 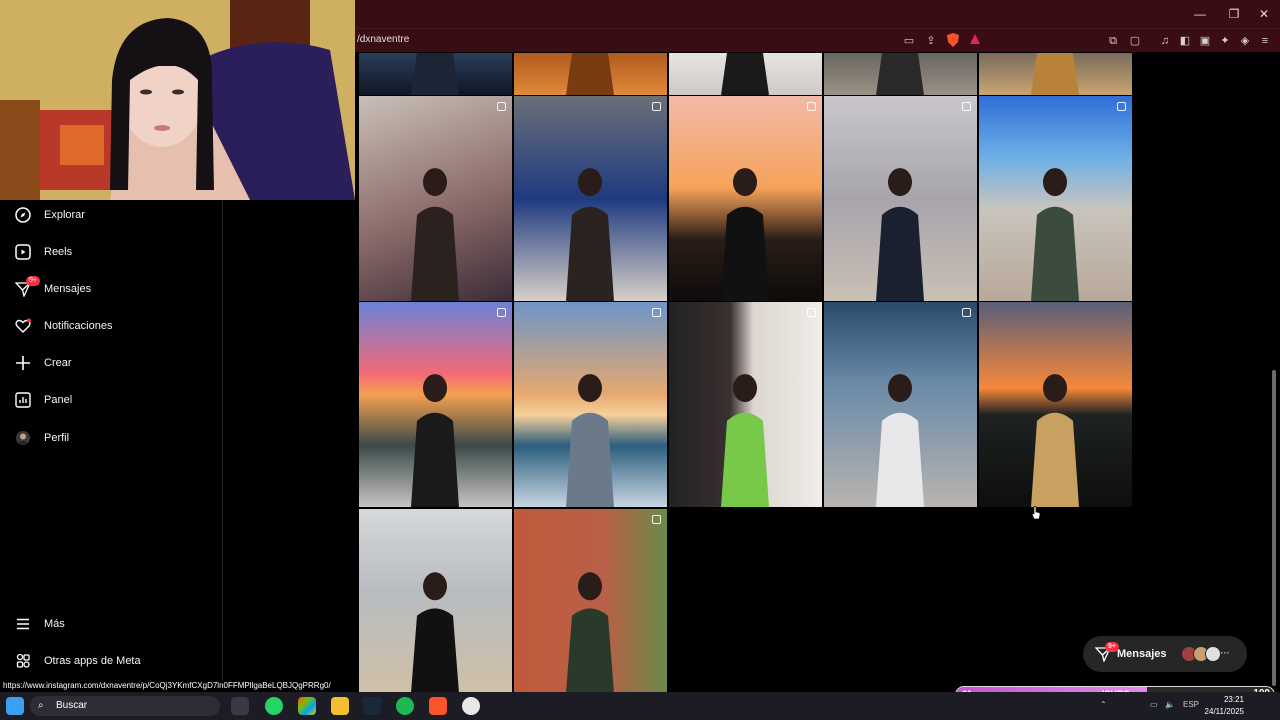 I want to click on cast-icon: ▭, so click(x=909, y=41).